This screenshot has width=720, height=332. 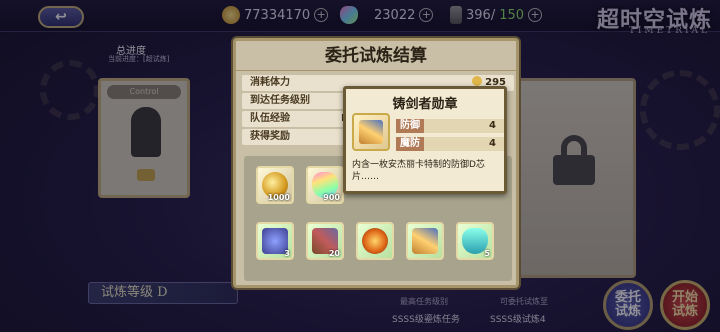 What do you see at coordinates (425, 104) in the screenshot?
I see `tooltip-title: 铸剑者勋章` at bounding box center [425, 104].